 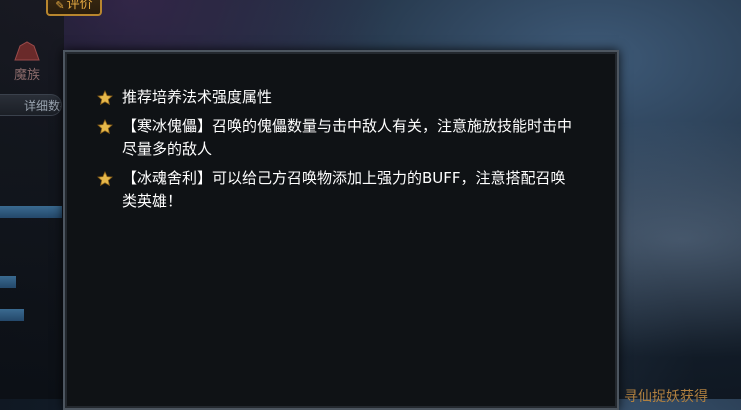 I want to click on detail-data-button: 详细数据, so click(x=31, y=105).